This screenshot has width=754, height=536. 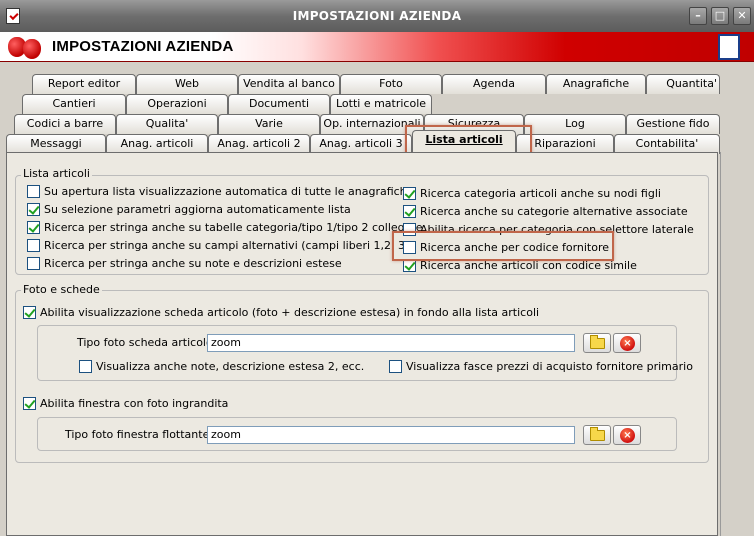 What do you see at coordinates (259, 144) in the screenshot?
I see `tab-anag-articoli-2: Anag. articoli 2` at bounding box center [259, 144].